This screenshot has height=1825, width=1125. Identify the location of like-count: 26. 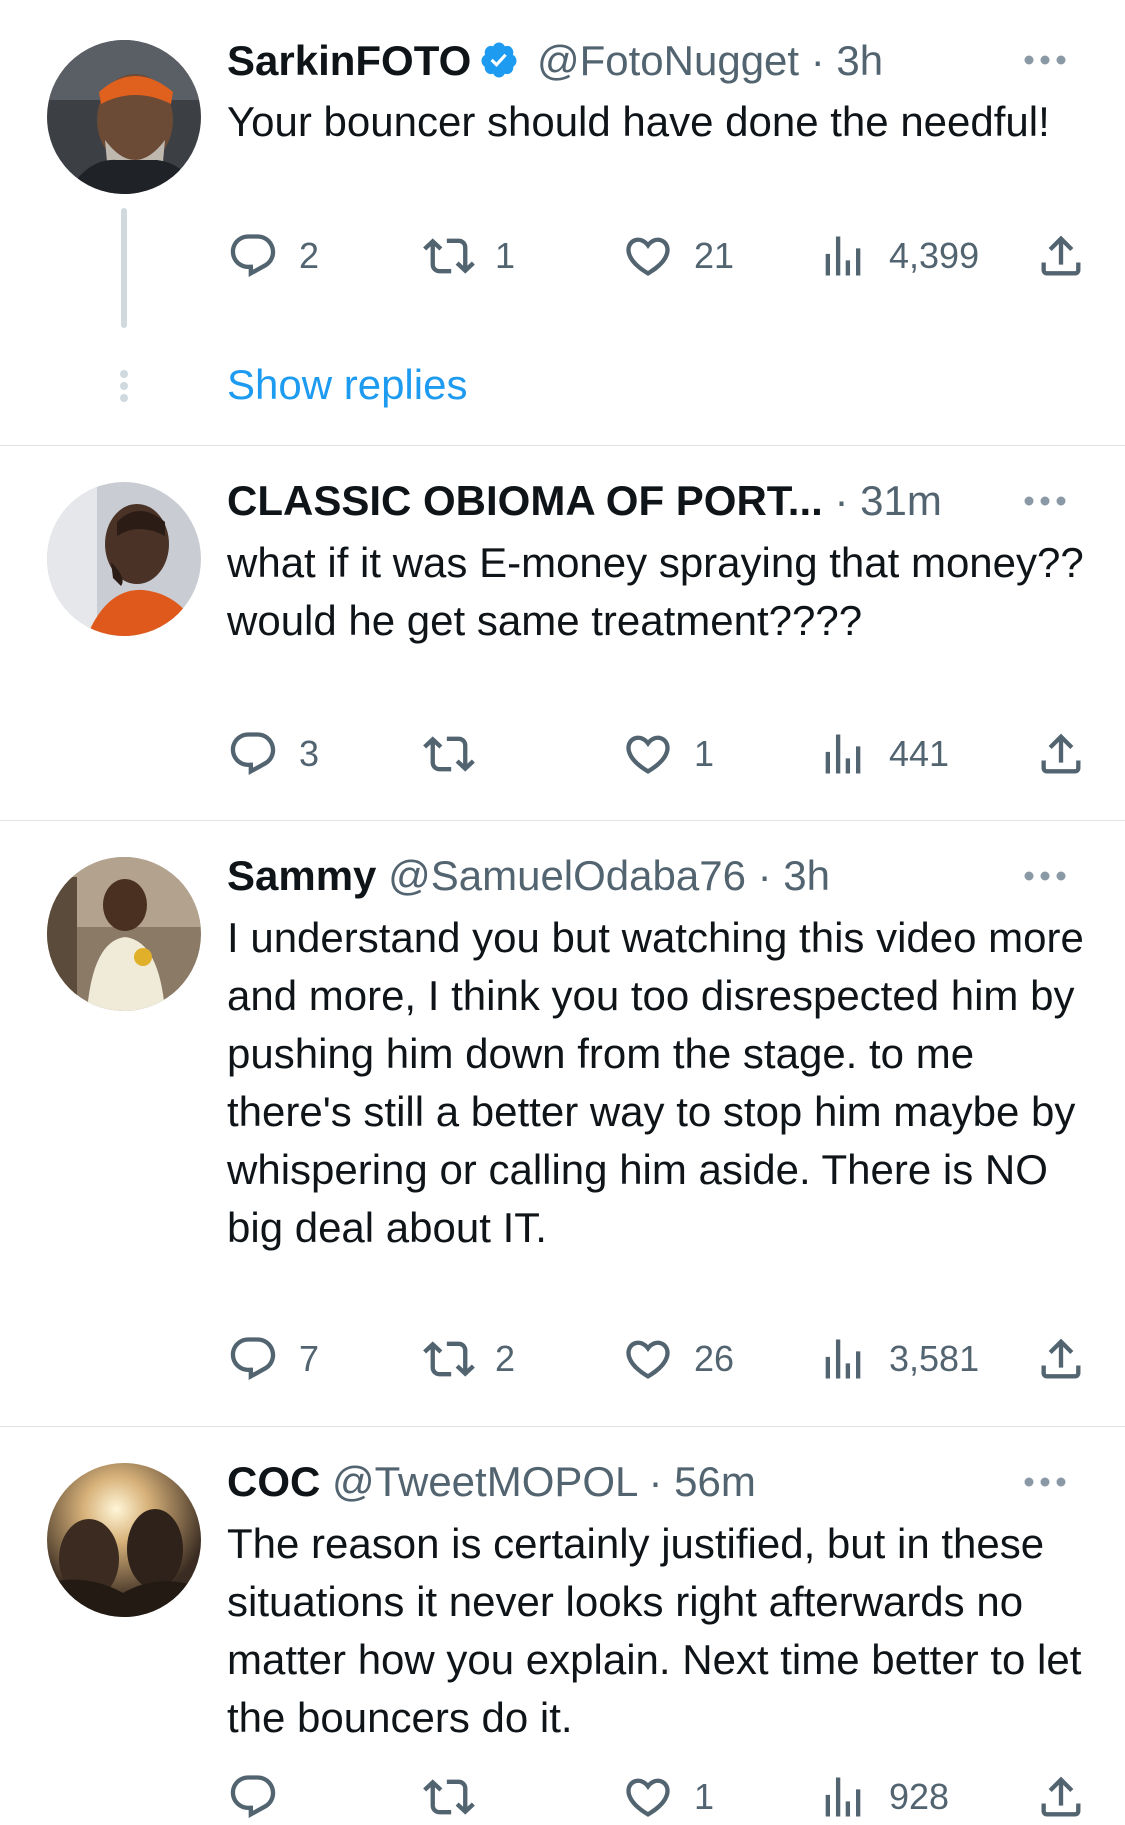
(714, 1358).